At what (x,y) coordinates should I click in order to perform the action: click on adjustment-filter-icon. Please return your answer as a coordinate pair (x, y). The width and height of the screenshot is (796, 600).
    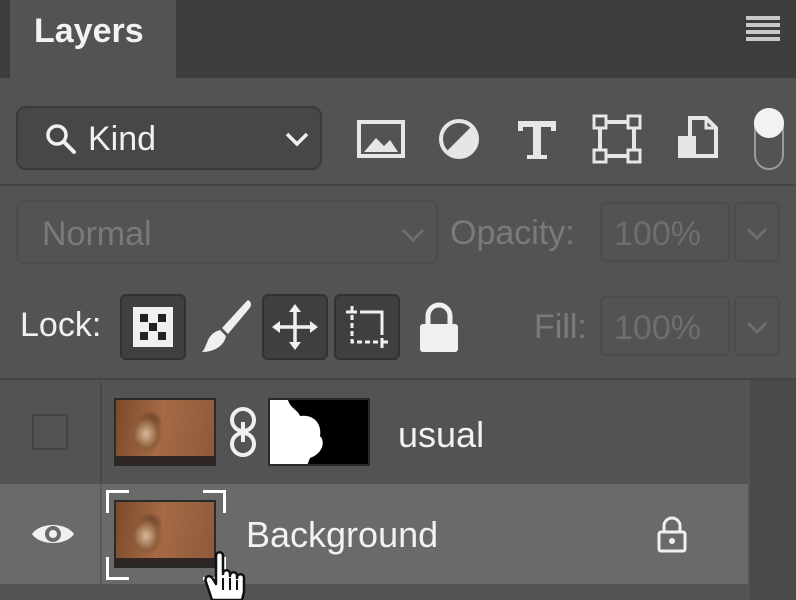
    Looking at the image, I should click on (459, 139).